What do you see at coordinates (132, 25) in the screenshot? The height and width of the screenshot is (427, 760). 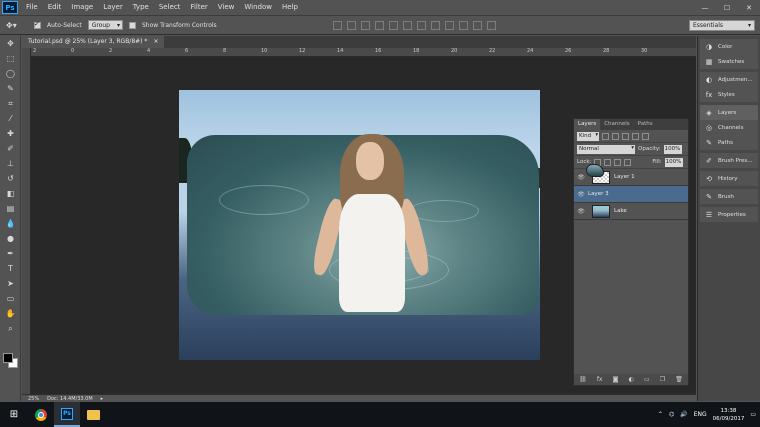 I see `transform-controls-checkbox` at bounding box center [132, 25].